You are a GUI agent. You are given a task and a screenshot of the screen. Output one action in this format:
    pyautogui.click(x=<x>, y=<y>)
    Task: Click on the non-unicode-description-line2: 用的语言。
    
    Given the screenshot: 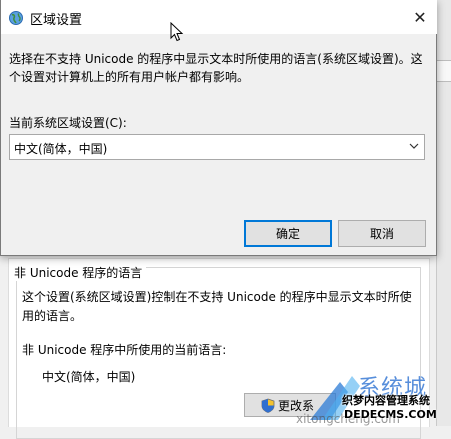 What is the action you would take?
    pyautogui.click(x=52, y=316)
    